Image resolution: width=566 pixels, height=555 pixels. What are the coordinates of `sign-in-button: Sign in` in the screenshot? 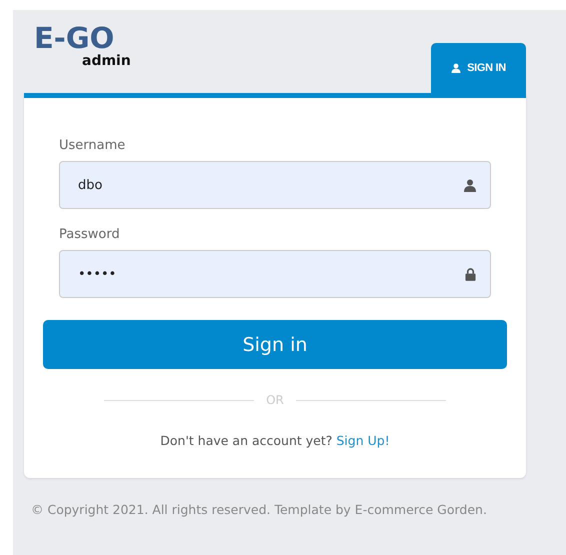 It's located at (275, 344).